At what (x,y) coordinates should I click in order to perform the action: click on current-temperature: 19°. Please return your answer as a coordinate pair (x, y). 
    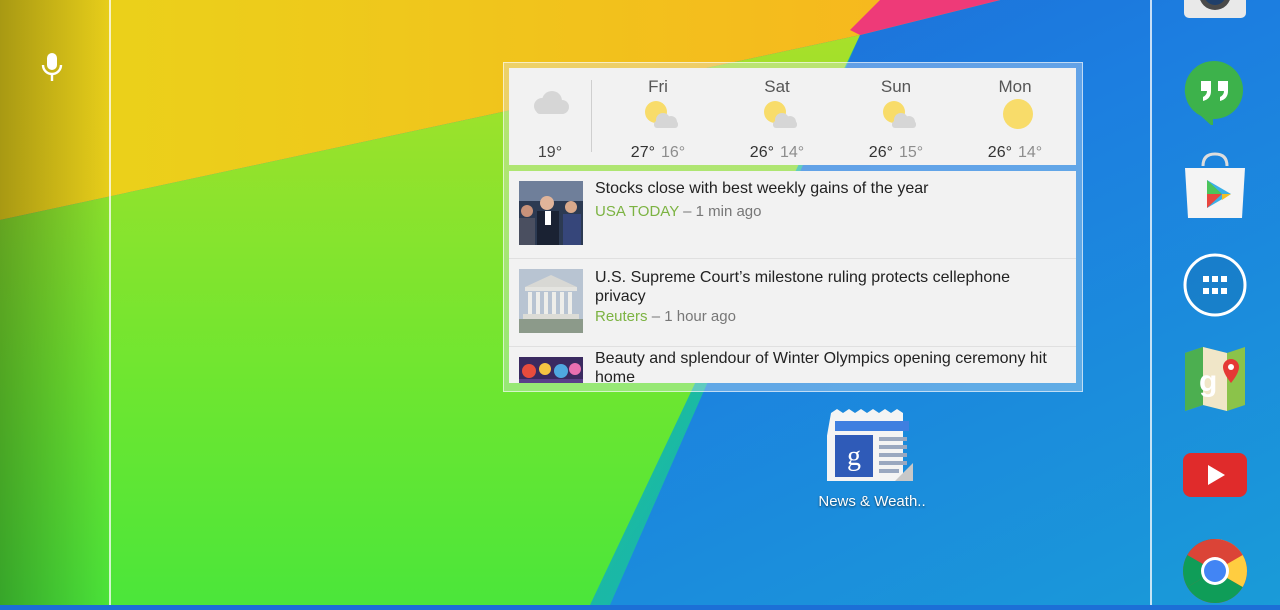
    Looking at the image, I should click on (550, 152).